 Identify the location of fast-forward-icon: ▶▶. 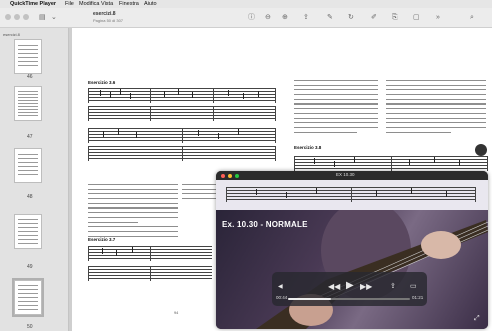
(366, 286).